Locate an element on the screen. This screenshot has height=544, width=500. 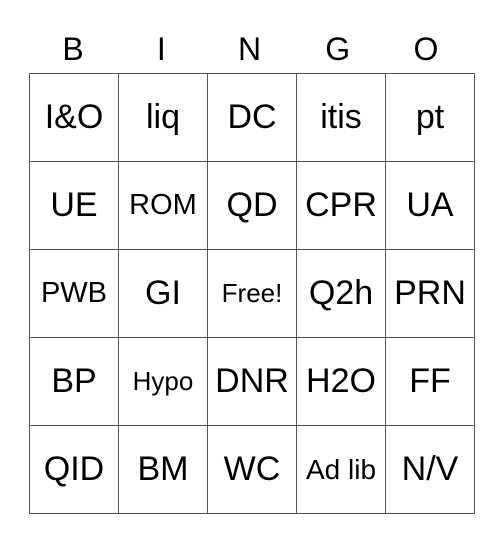
bingo-header: B I N G O is located at coordinates (249, 49).